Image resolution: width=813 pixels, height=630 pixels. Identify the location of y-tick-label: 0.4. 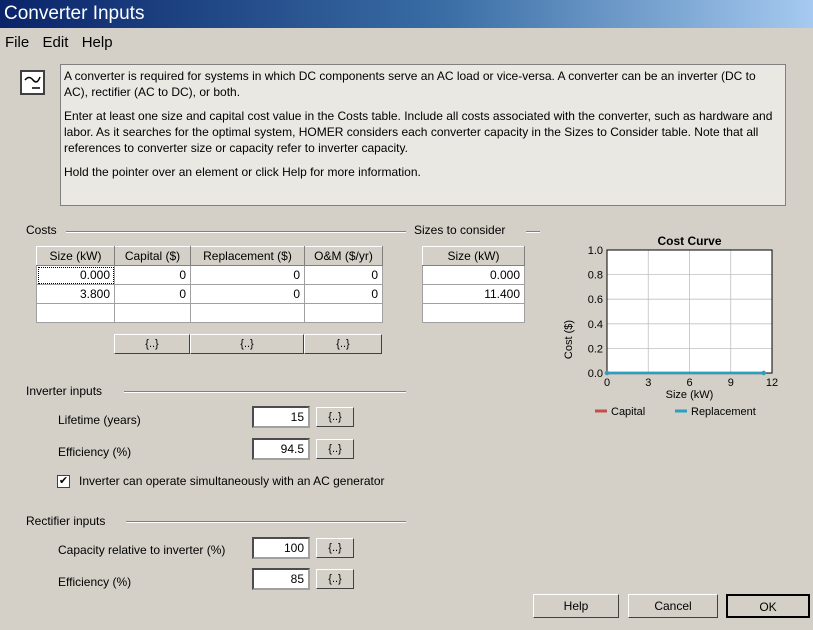
(595, 325).